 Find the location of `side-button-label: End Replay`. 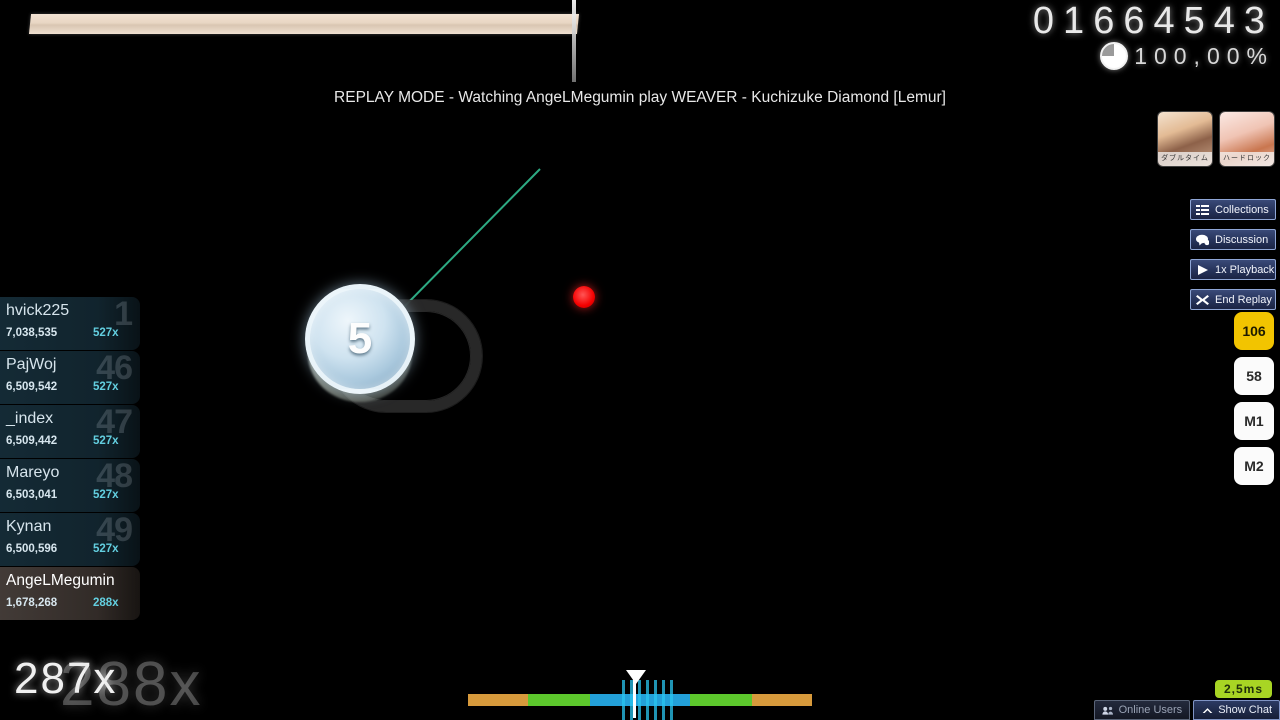

side-button-label: End Replay is located at coordinates (1243, 299).